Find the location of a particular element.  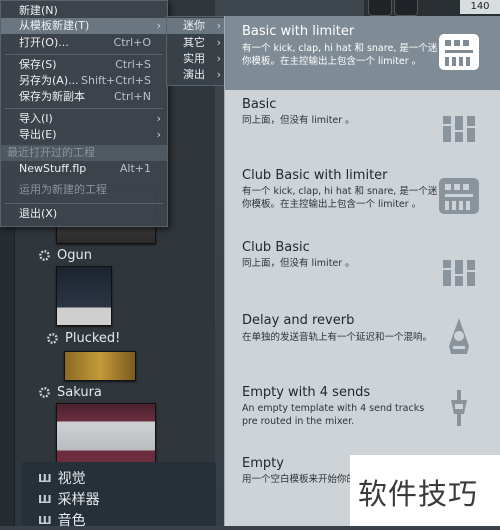

menu-item-new: 新建(N) is located at coordinates (84, 11).